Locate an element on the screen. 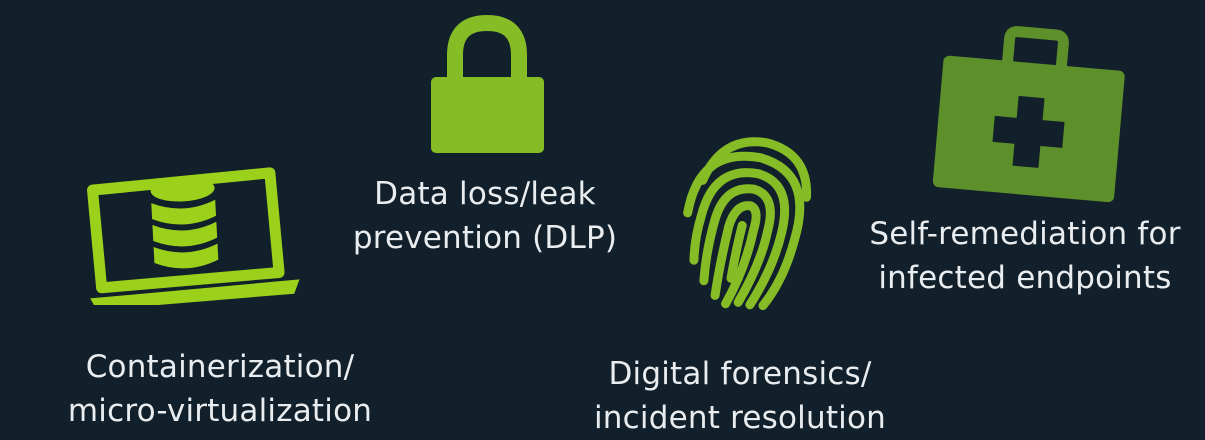 The image size is (1205, 440). self-remediation-line-2: infected endpoints is located at coordinates (1025, 278).